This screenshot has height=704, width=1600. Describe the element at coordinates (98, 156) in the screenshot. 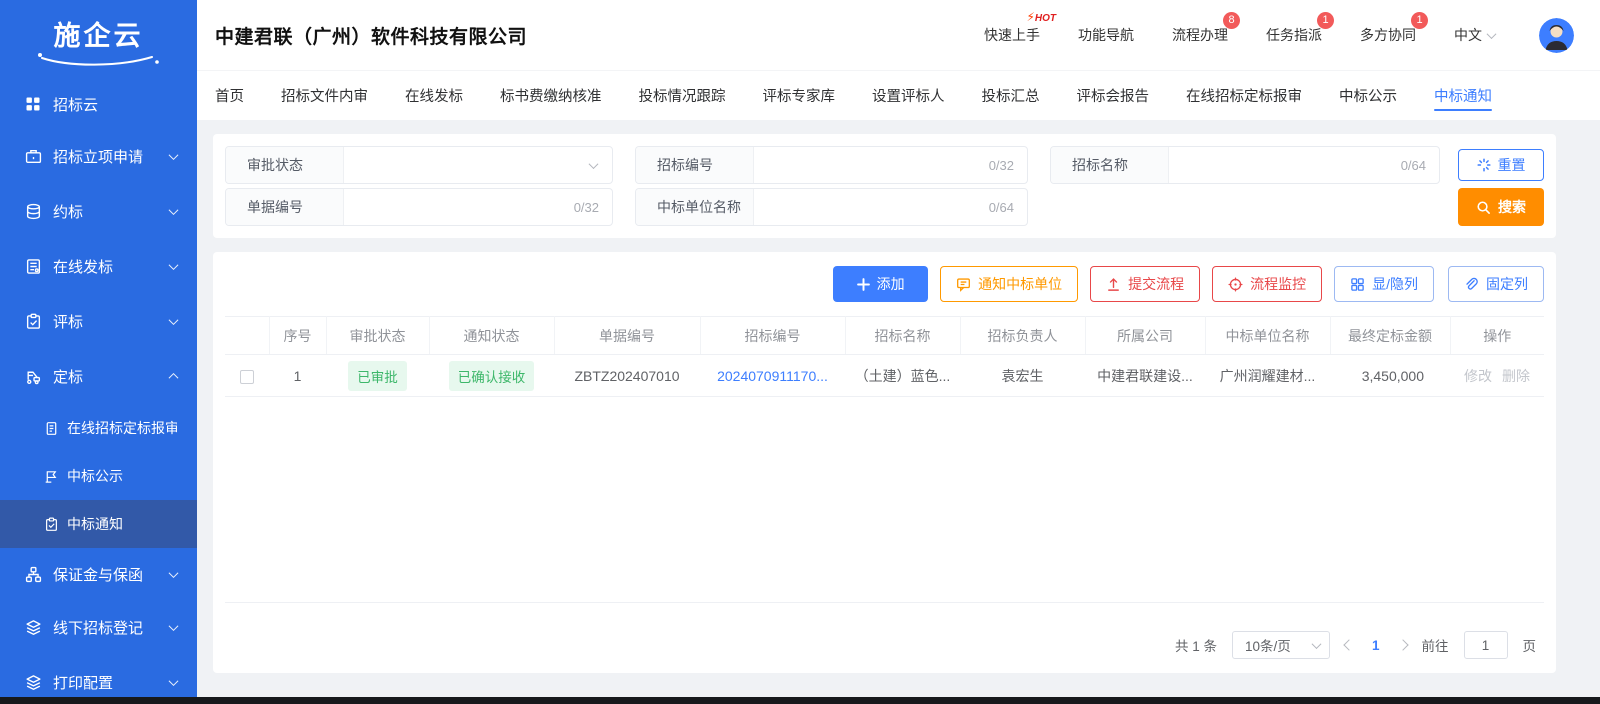

I see `sidebar-item-lixiang: 招标立项申请` at that location.